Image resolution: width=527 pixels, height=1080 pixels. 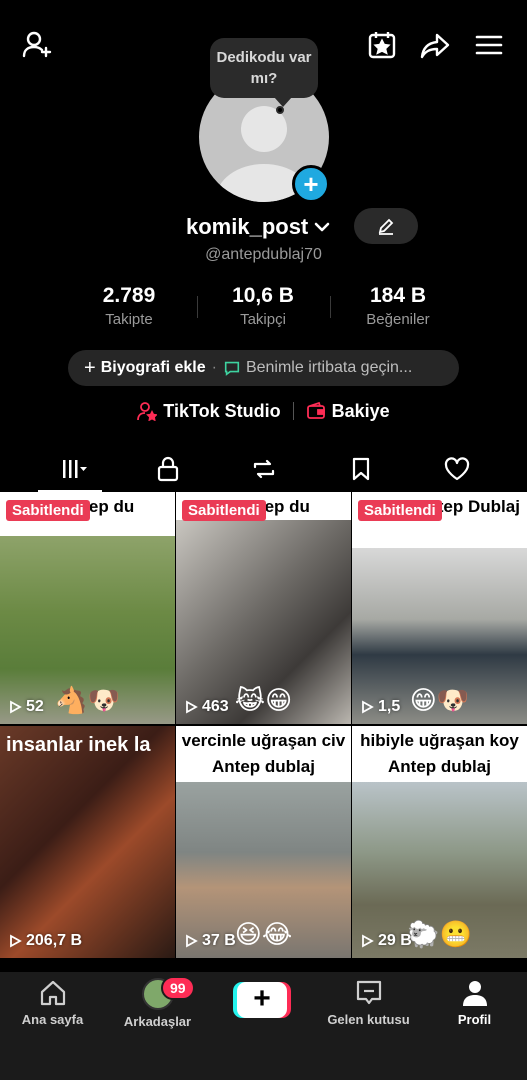 I want to click on stat-value: 2.789, so click(x=129, y=295).